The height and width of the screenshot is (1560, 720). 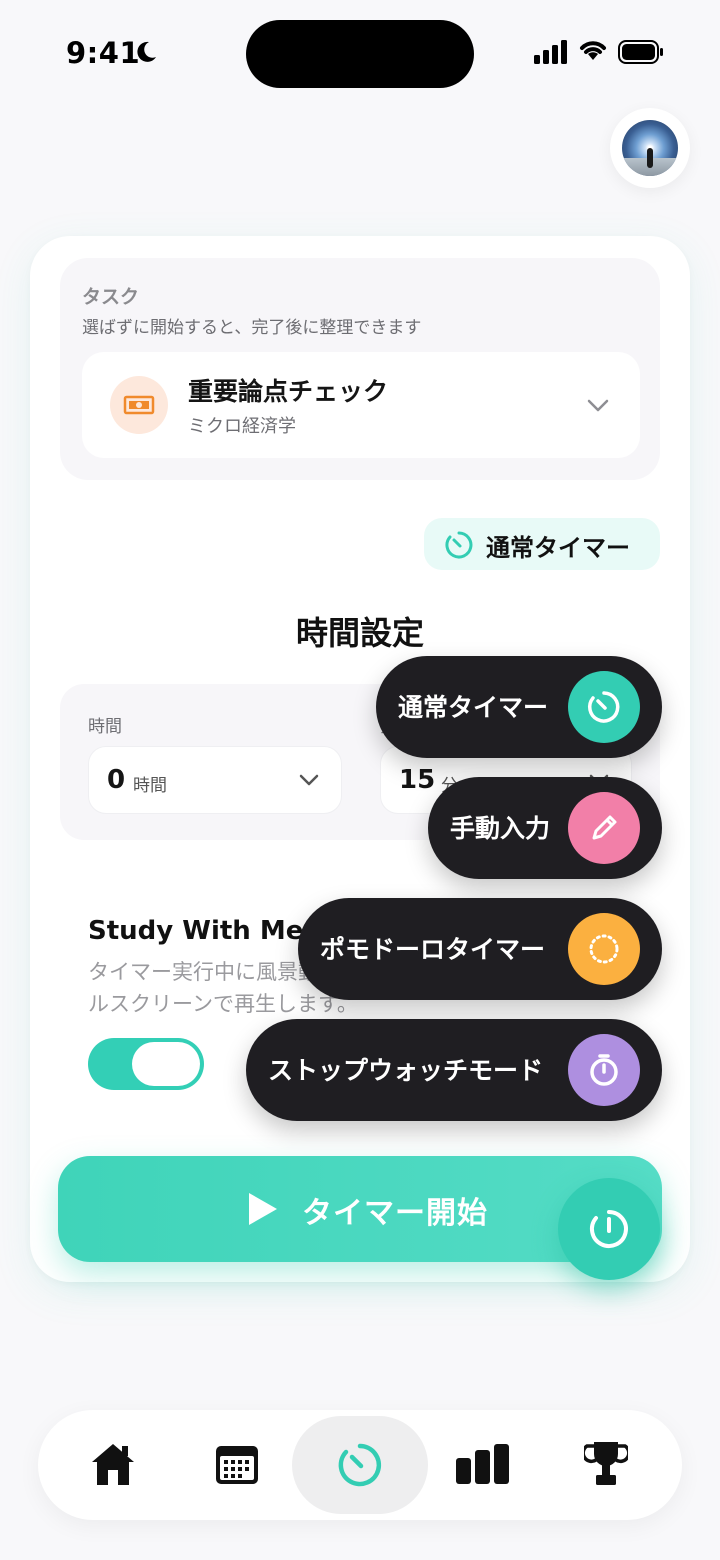 I want to click on profile-avatar-button, so click(x=650, y=148).